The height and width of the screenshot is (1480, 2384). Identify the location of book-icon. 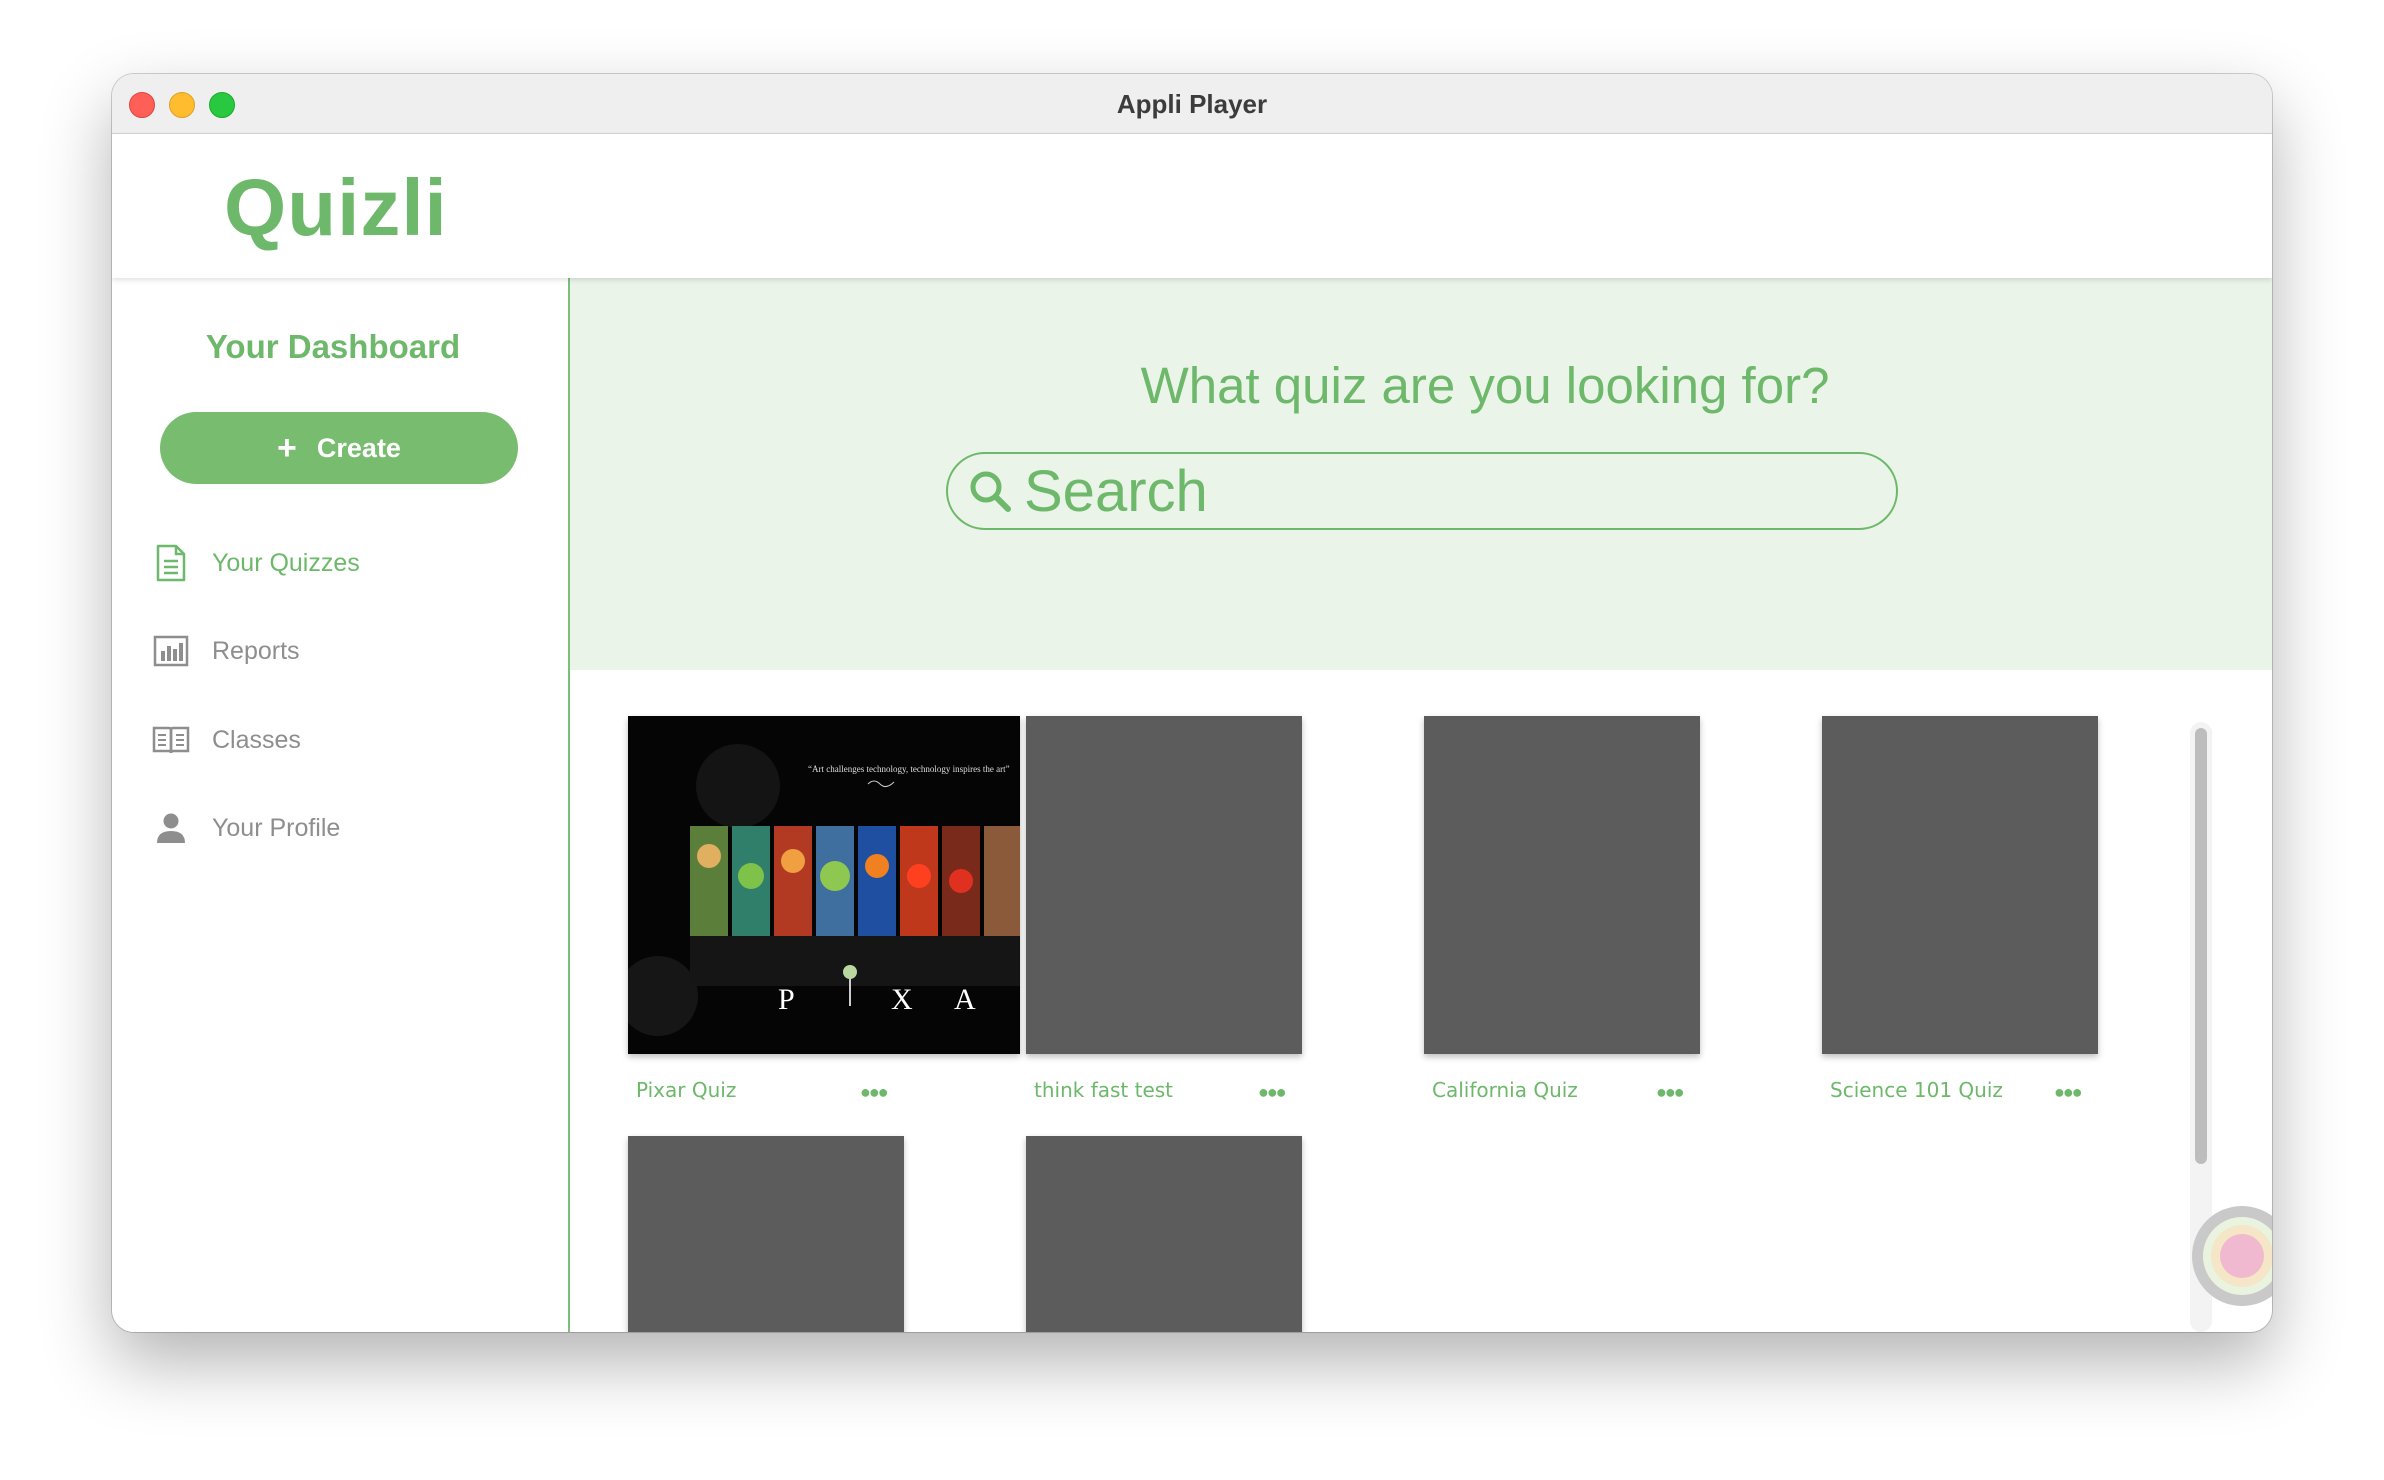
(171, 740).